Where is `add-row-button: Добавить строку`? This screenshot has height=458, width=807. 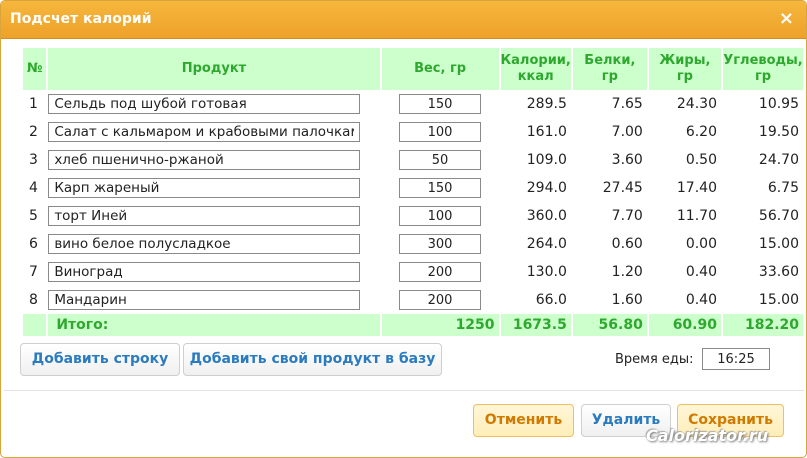 add-row-button: Добавить строку is located at coordinates (100, 359).